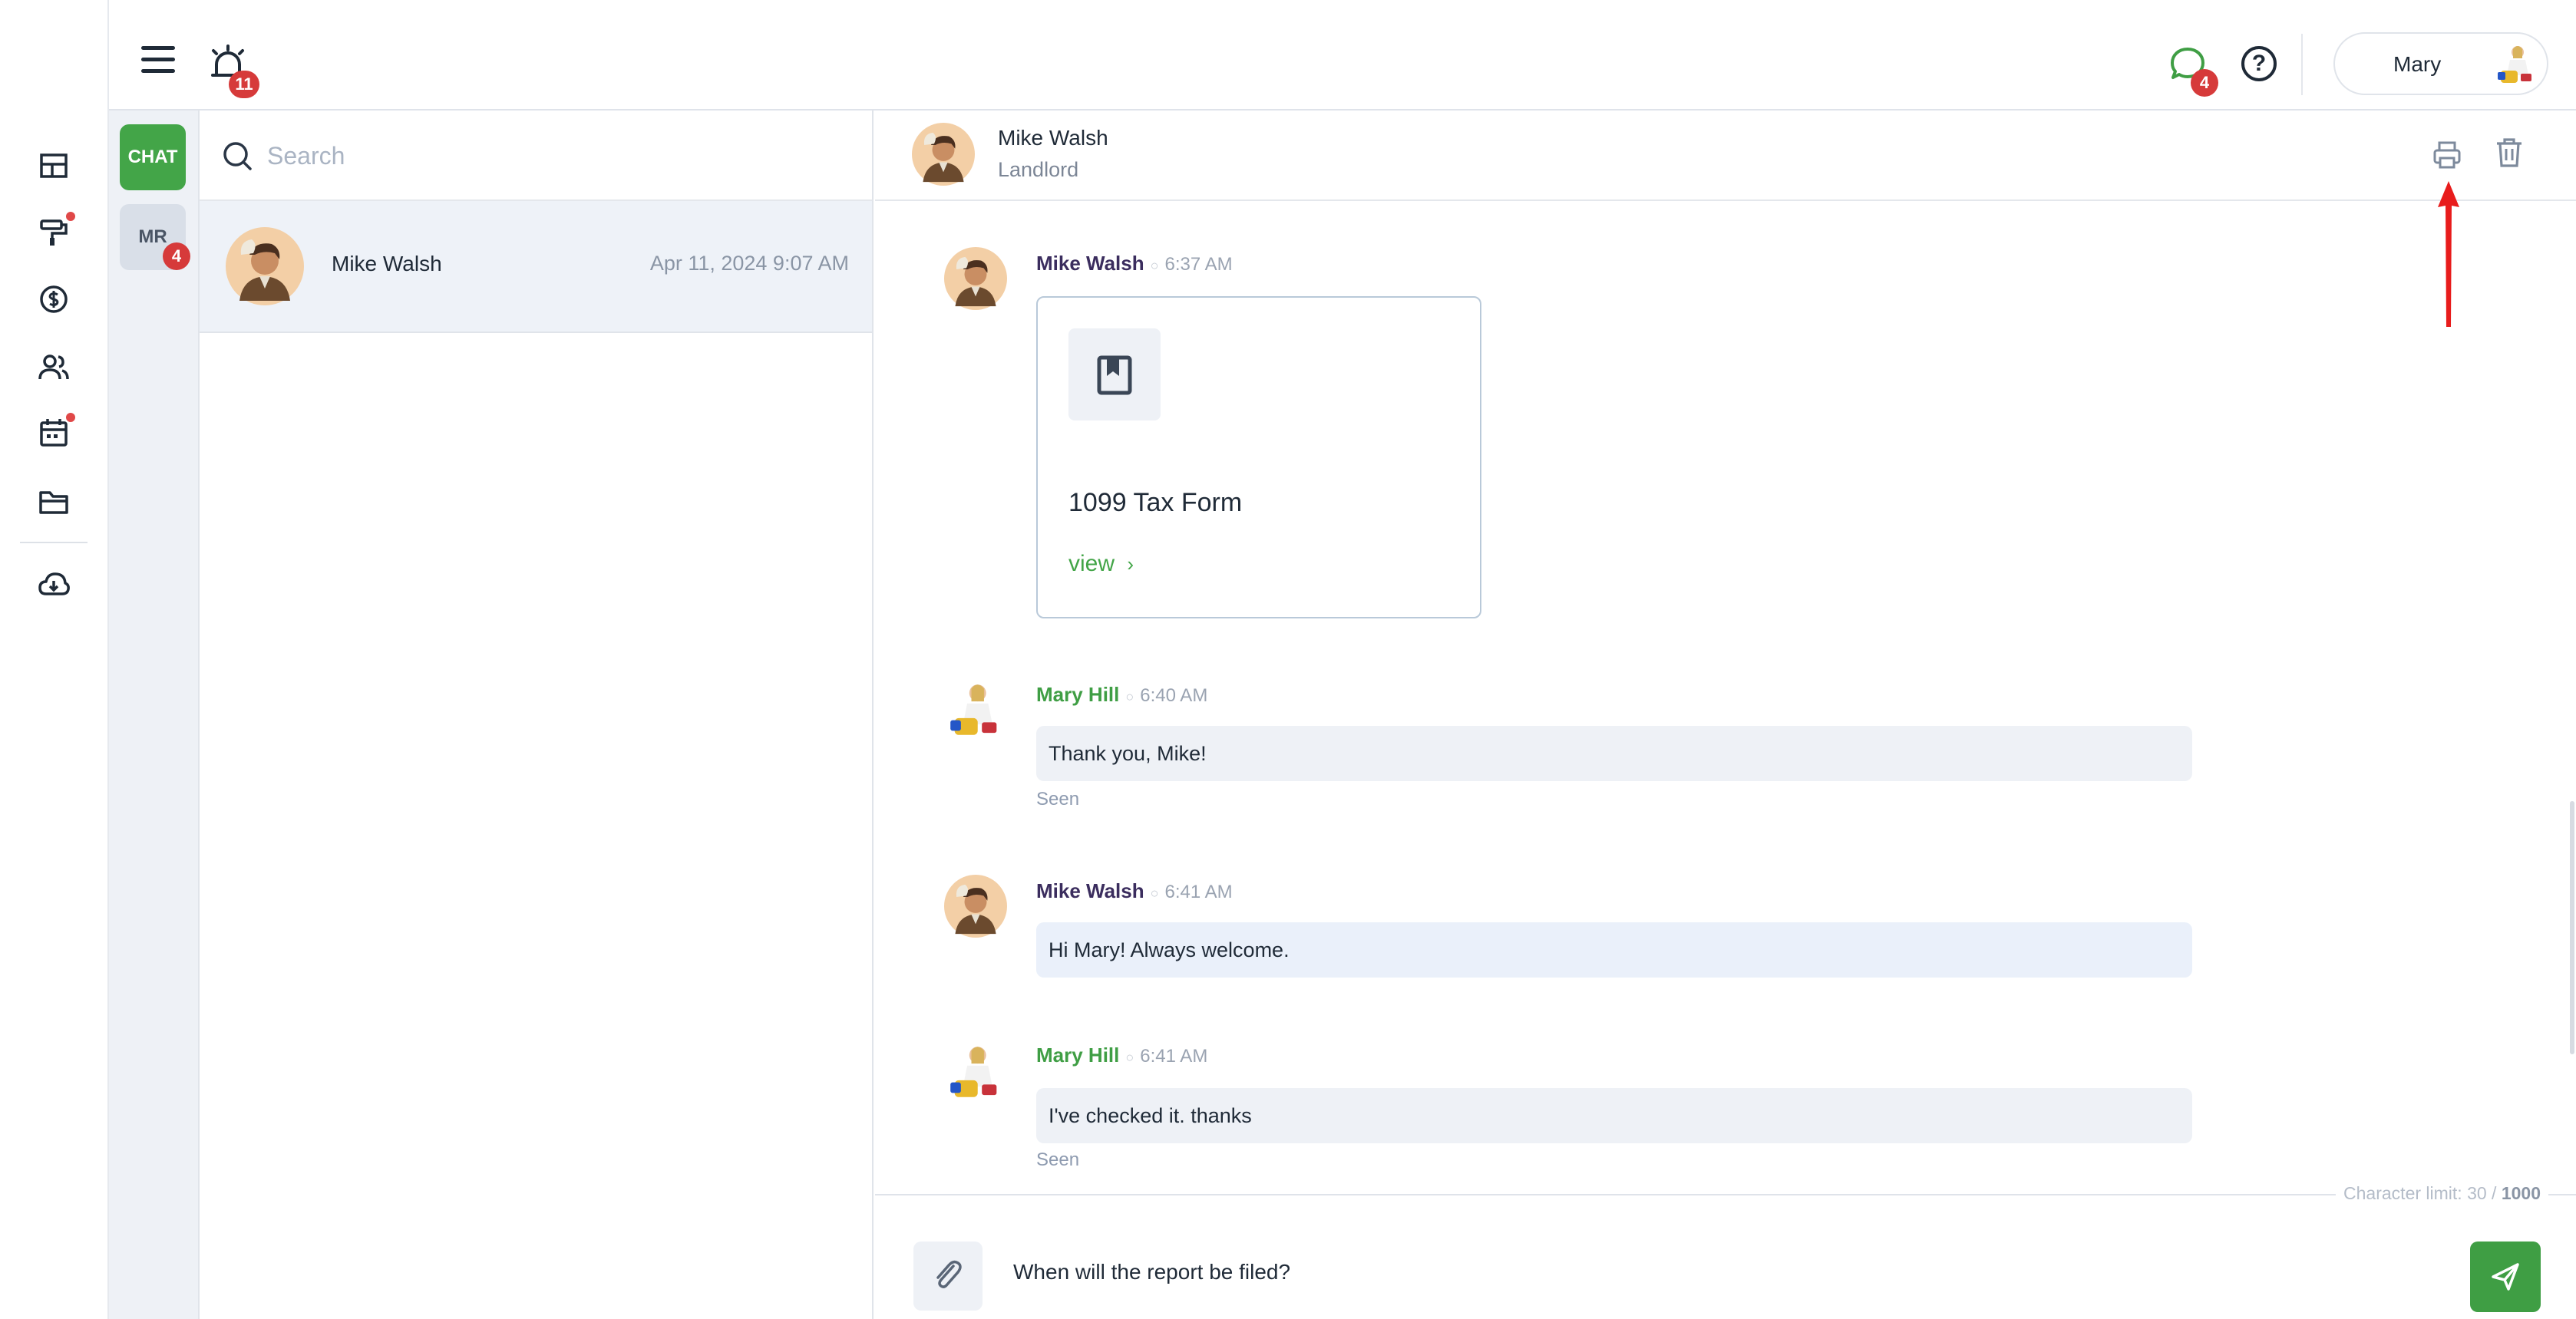  Describe the element at coordinates (2259, 64) in the screenshot. I see `help-icon: ?` at that location.